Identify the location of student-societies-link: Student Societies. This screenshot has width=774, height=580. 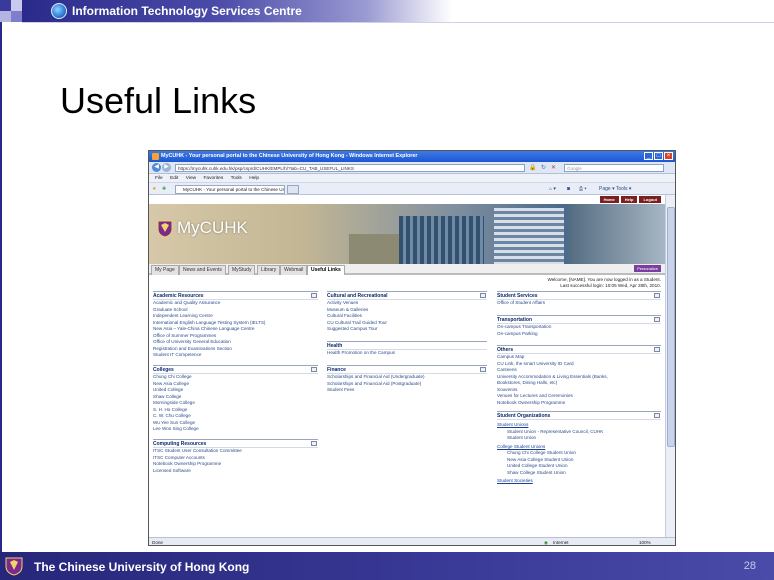
(579, 481).